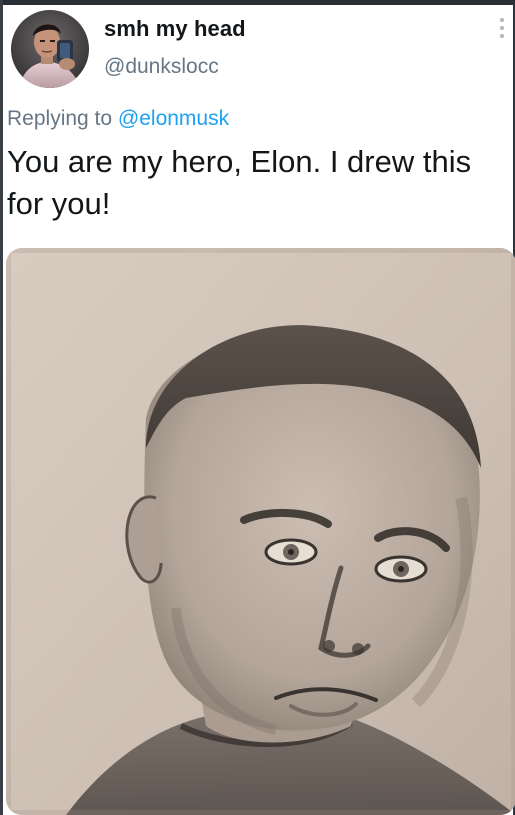 The height and width of the screenshot is (815, 515). I want to click on replying-to: Replying to @elonmusk, so click(118, 119).